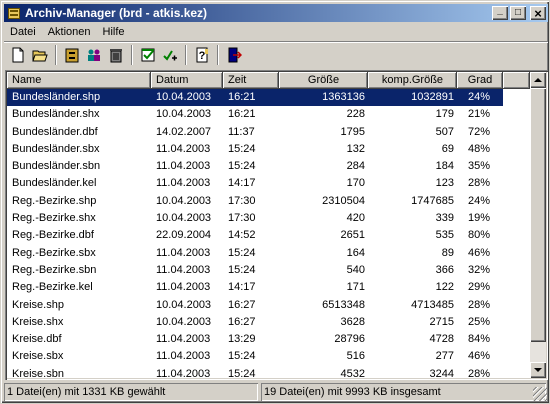 This screenshot has height=404, width=550. What do you see at coordinates (516, 80) in the screenshot?
I see `column-header-filler` at bounding box center [516, 80].